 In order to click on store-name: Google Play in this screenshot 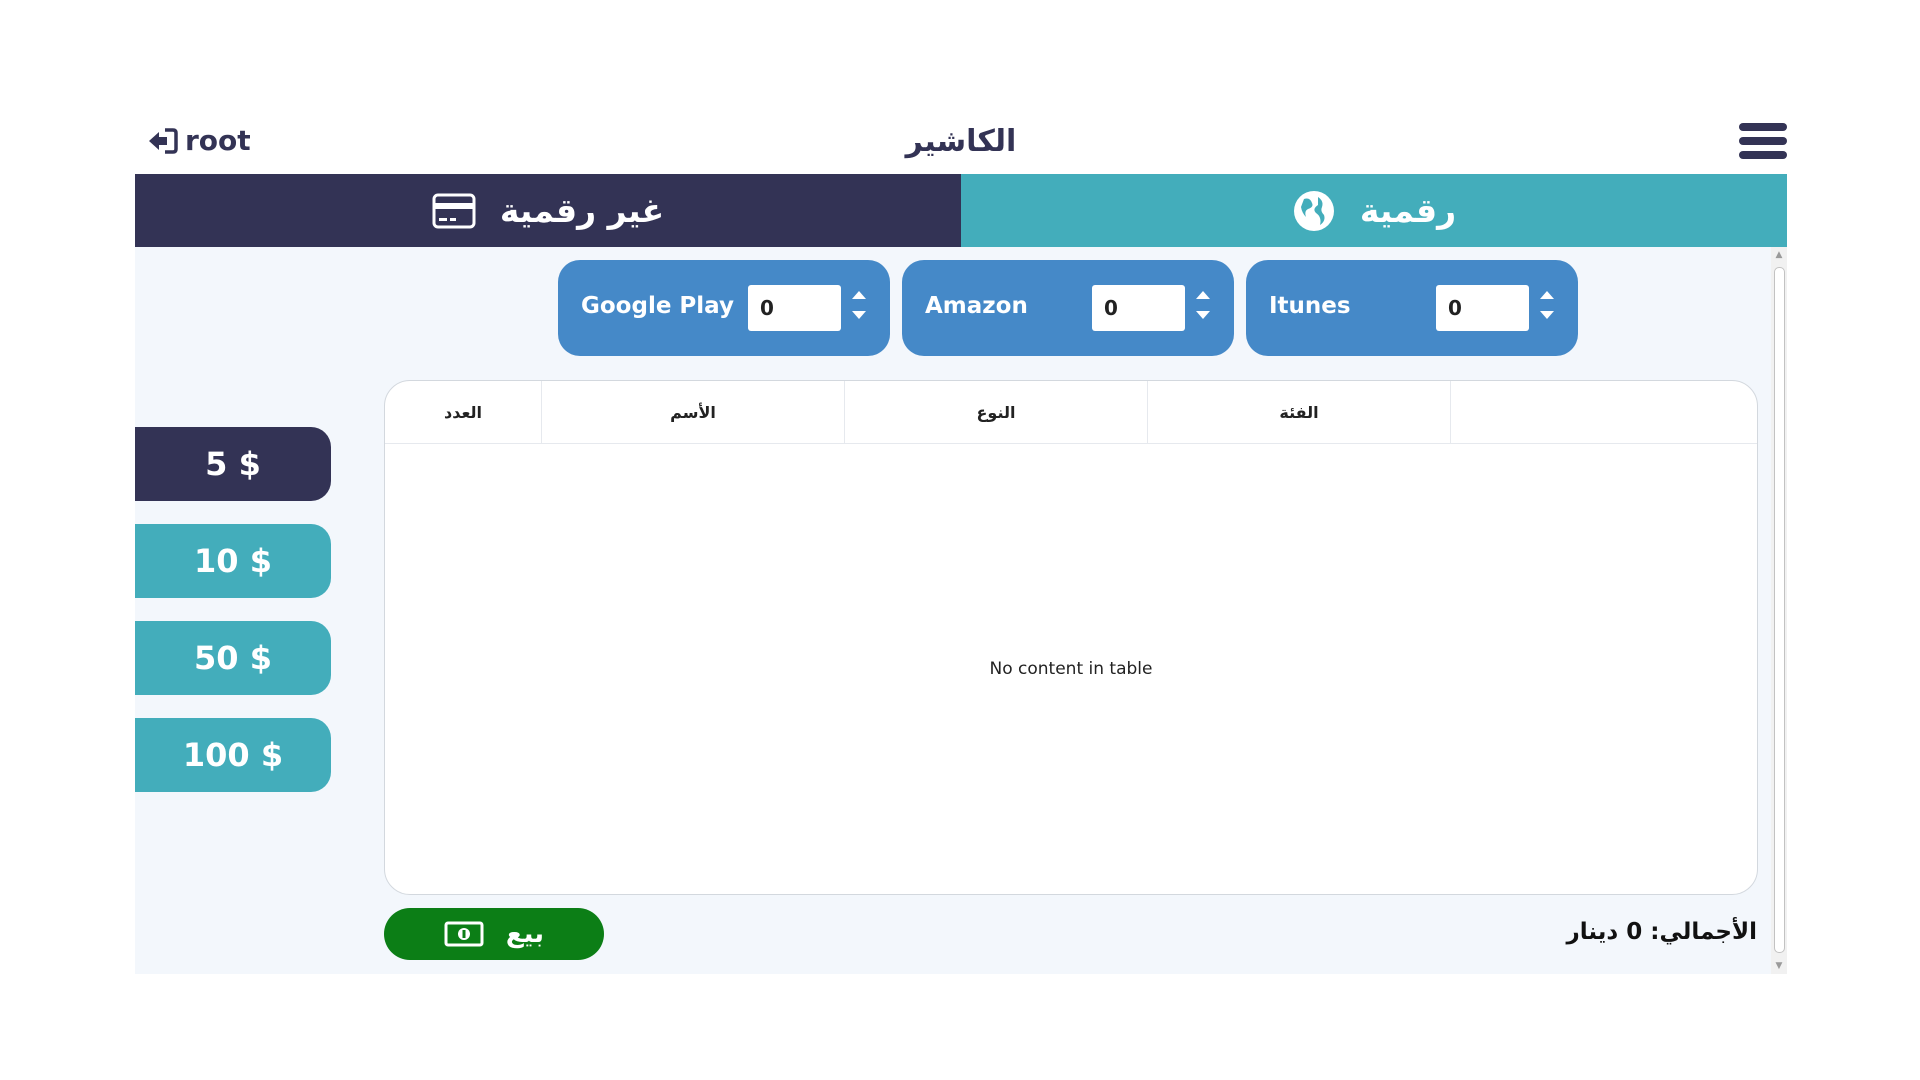, I will do `click(657, 306)`.